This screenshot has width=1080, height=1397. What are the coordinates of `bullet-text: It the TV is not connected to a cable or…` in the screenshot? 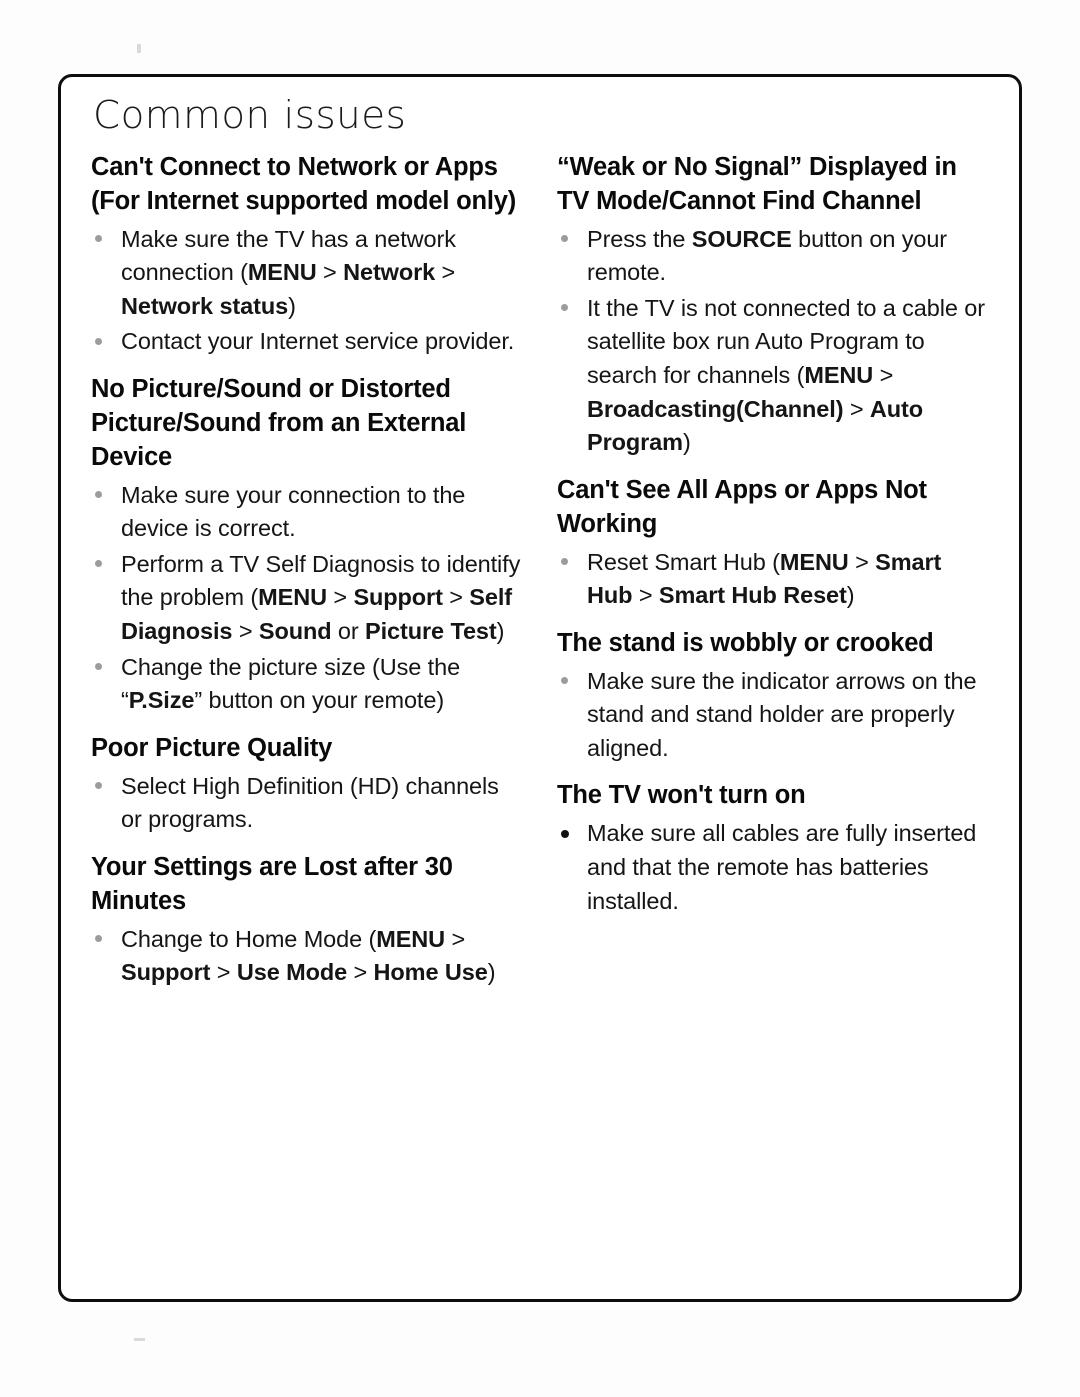 It's located at (786, 375).